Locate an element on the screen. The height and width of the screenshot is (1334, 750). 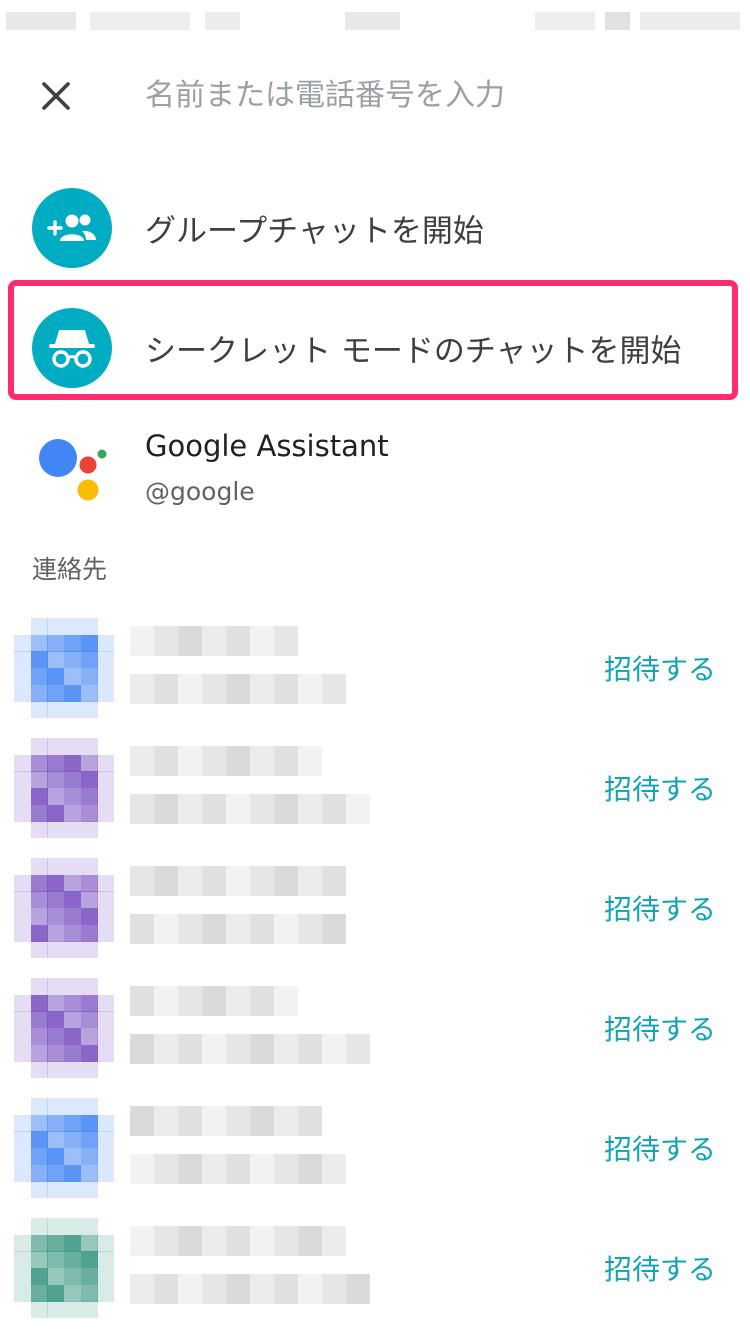
close-button is located at coordinates (56, 96).